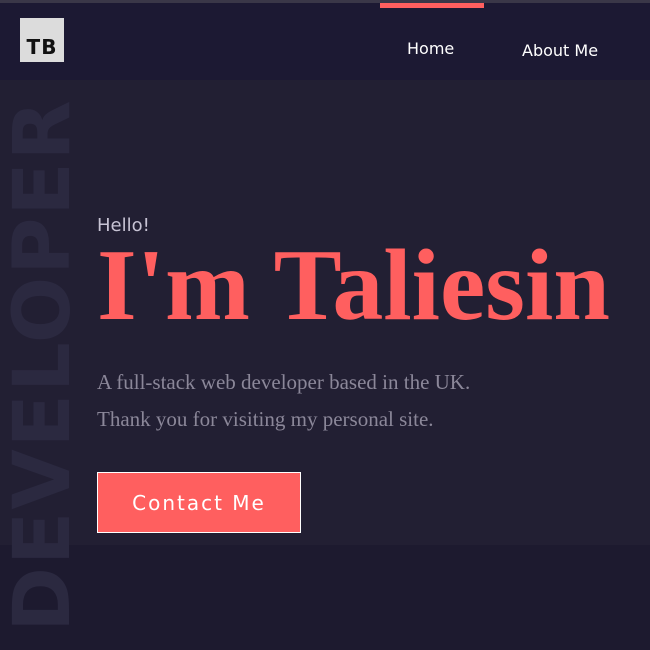  Describe the element at coordinates (325, 41) in the screenshot. I see `site-header: TB Home About Me` at that location.